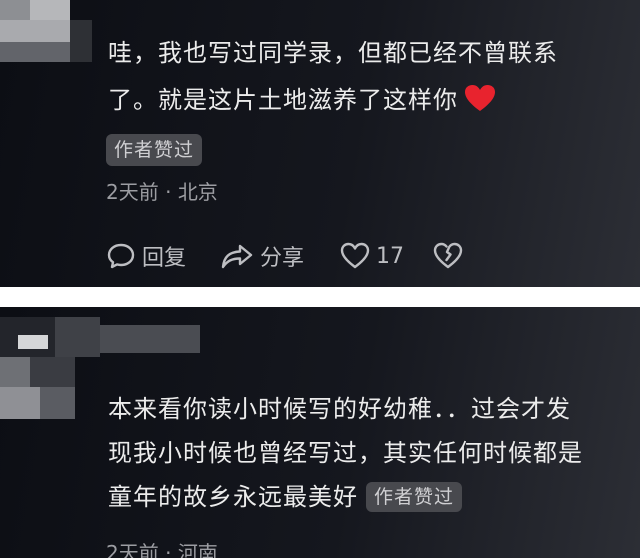 This screenshot has width=640, height=558. Describe the element at coordinates (333, 78) in the screenshot. I see `comment-text: 哇，我也写过同学录，但都已经不曾联系 了。就是这片土地滋养了这样你` at that location.